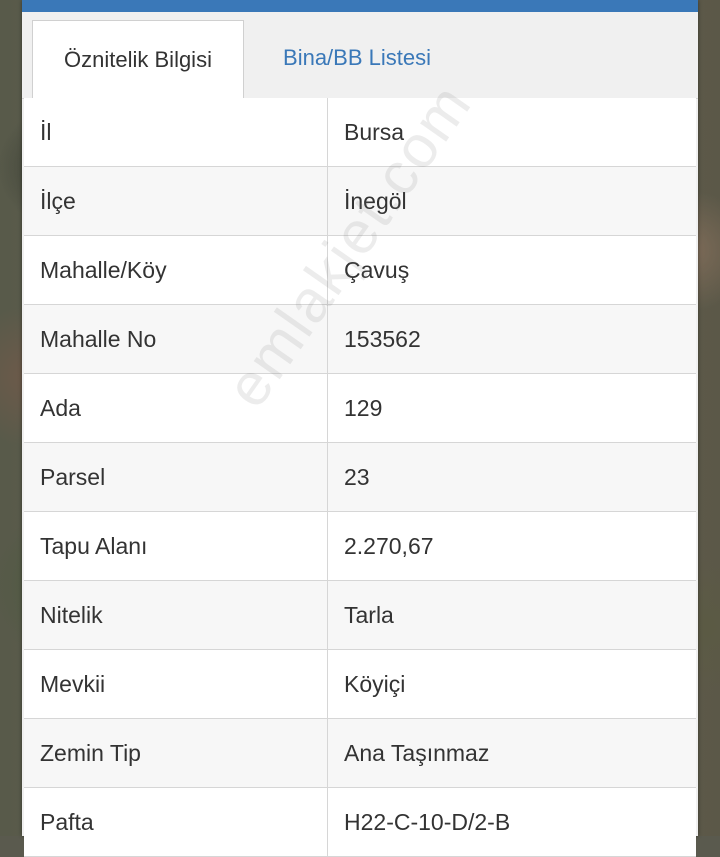 The height and width of the screenshot is (857, 720). What do you see at coordinates (369, 614) in the screenshot?
I see `row-value: Tarla` at bounding box center [369, 614].